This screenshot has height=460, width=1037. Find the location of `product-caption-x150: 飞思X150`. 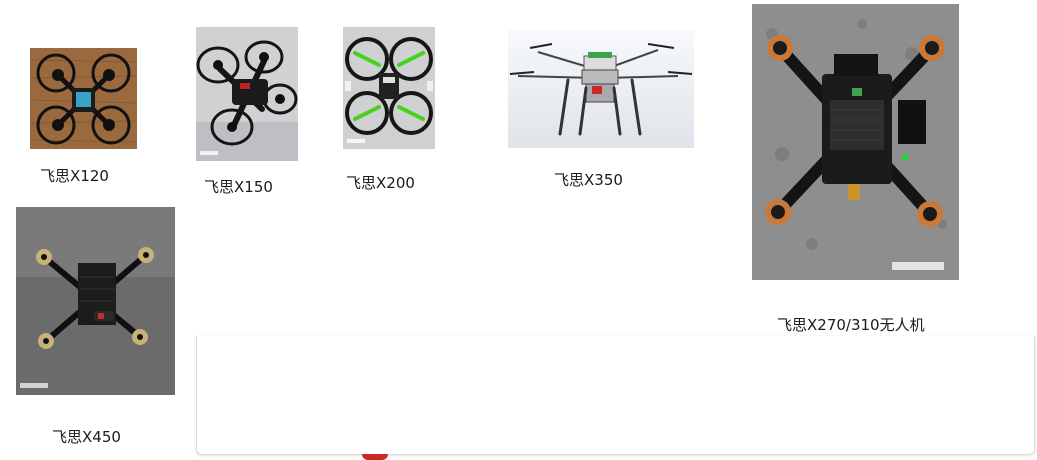

product-caption-x150: 飞思X150 is located at coordinates (238, 186).